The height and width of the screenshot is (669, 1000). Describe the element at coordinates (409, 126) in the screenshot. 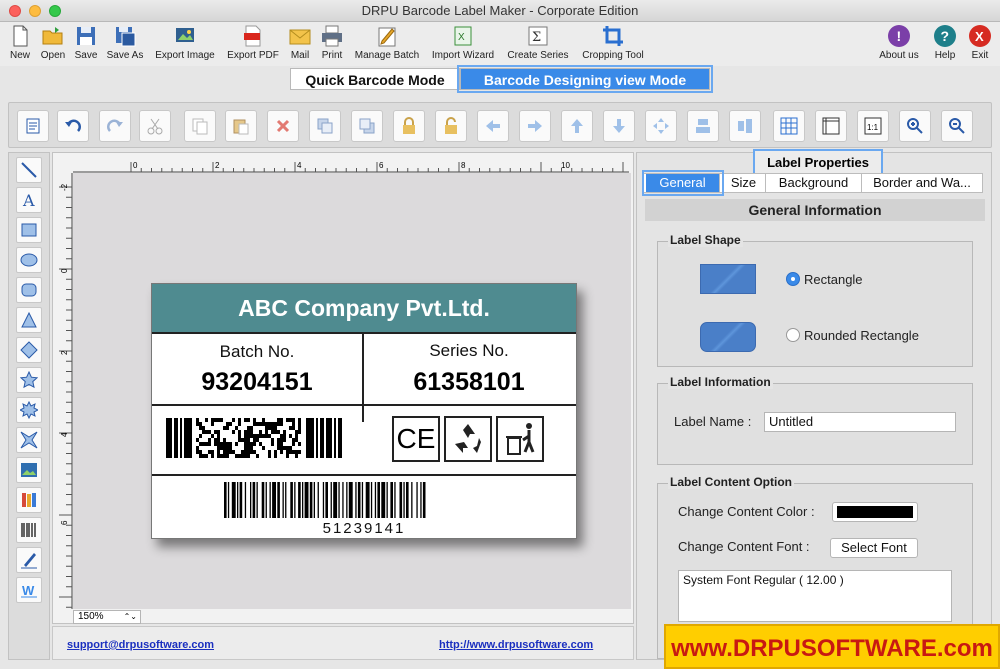

I see `lock-button` at that location.